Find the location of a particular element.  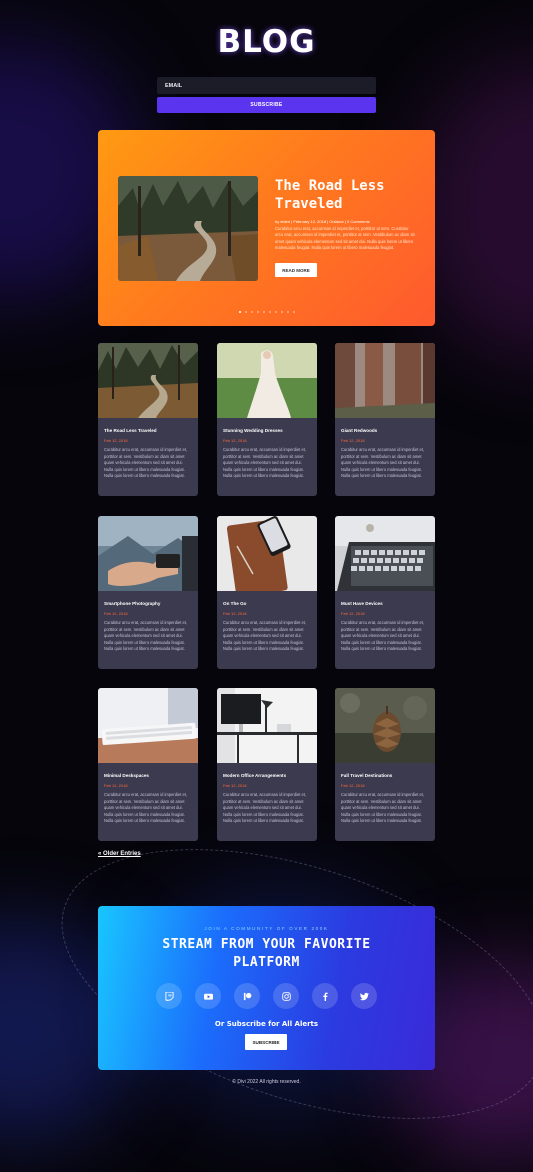

instagram-link is located at coordinates (286, 996).